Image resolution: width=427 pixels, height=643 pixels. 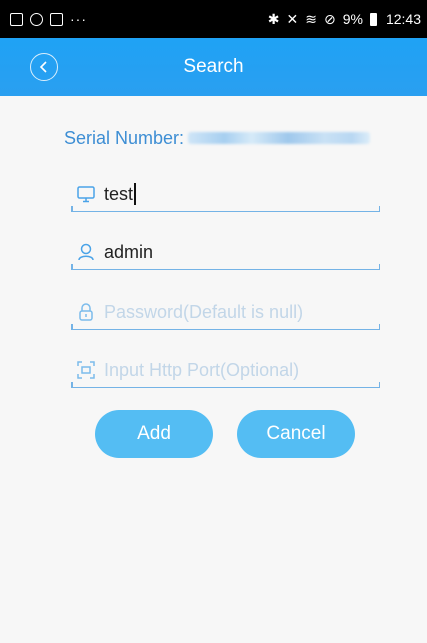 I want to click on username-field: admin, so click(x=225, y=252).